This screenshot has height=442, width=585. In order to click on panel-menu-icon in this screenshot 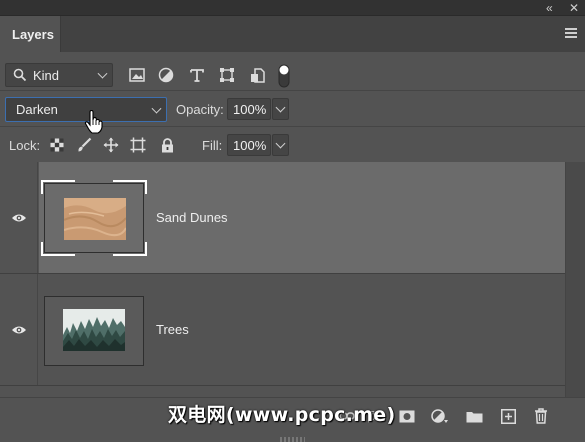, I will do `click(571, 33)`.